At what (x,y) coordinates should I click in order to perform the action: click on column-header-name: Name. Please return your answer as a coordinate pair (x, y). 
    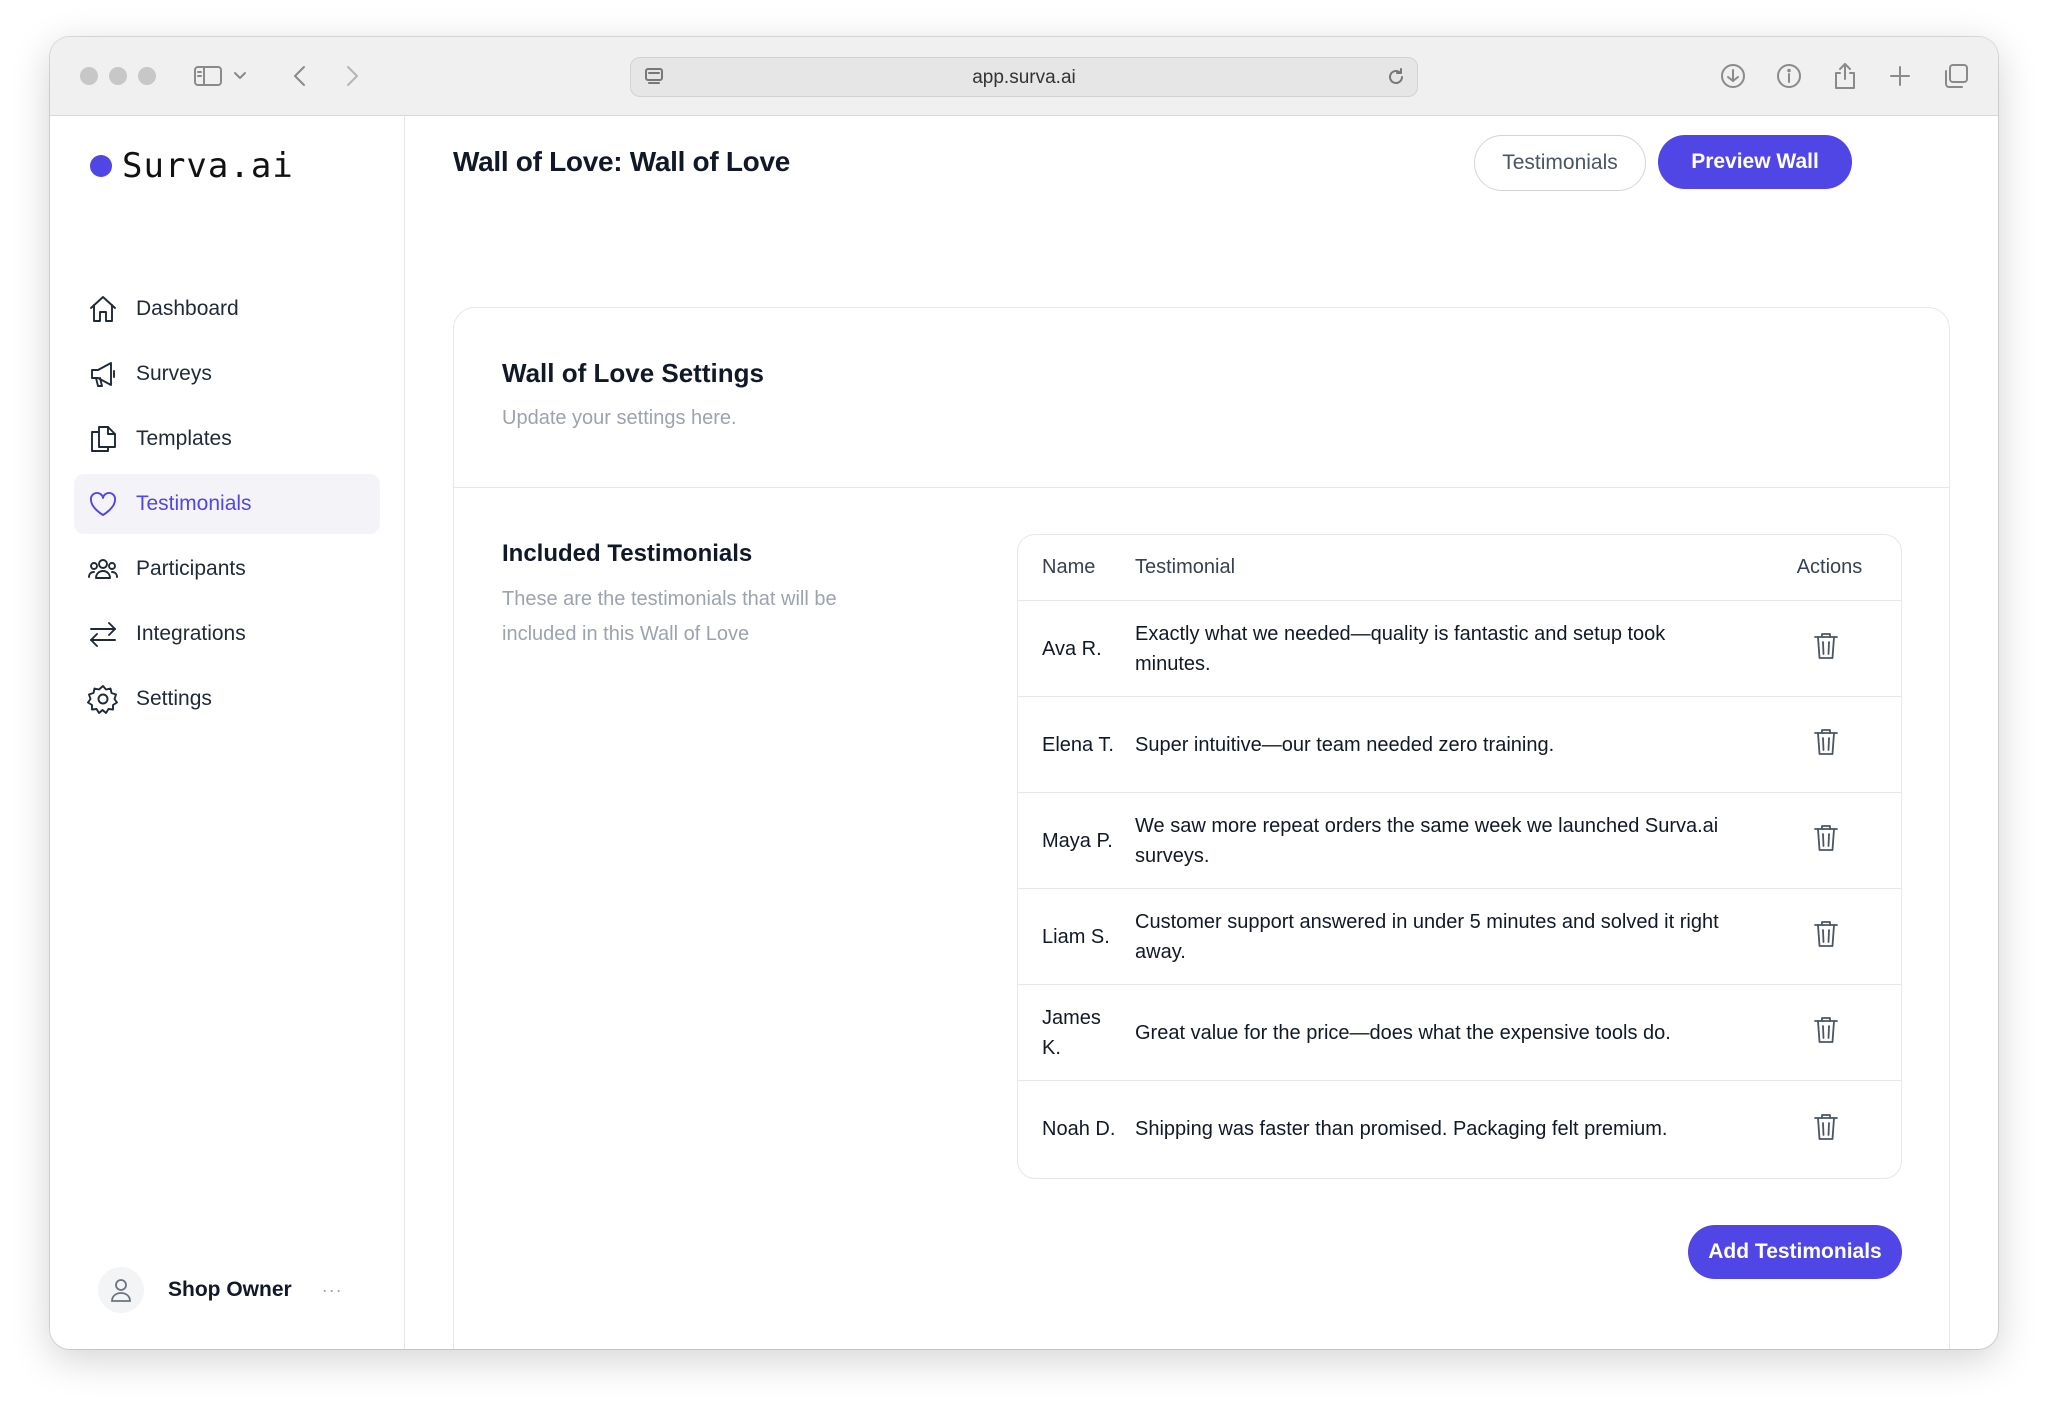
    Looking at the image, I should click on (1069, 567).